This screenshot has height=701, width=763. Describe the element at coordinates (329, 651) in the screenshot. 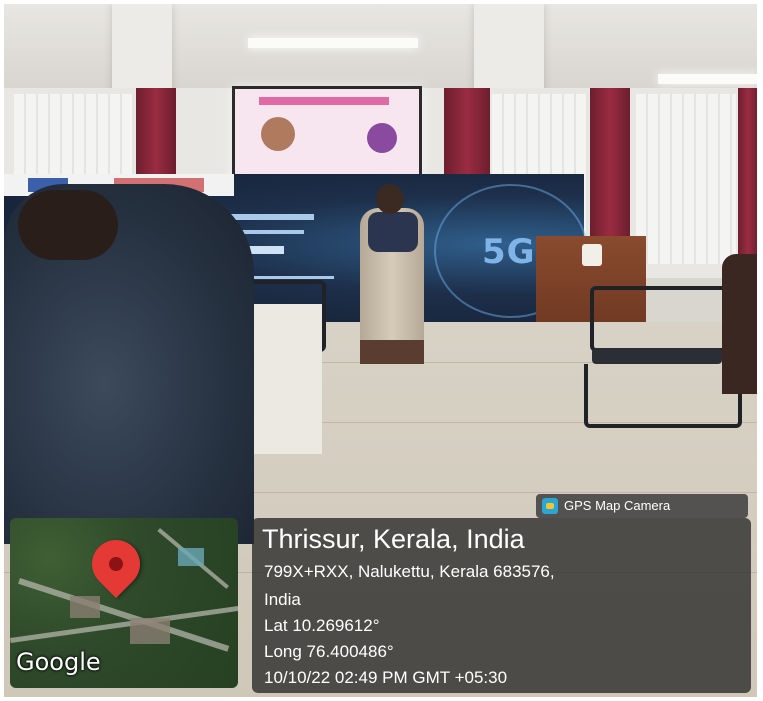

I see `longitude-label: Long 76.400486°` at that location.